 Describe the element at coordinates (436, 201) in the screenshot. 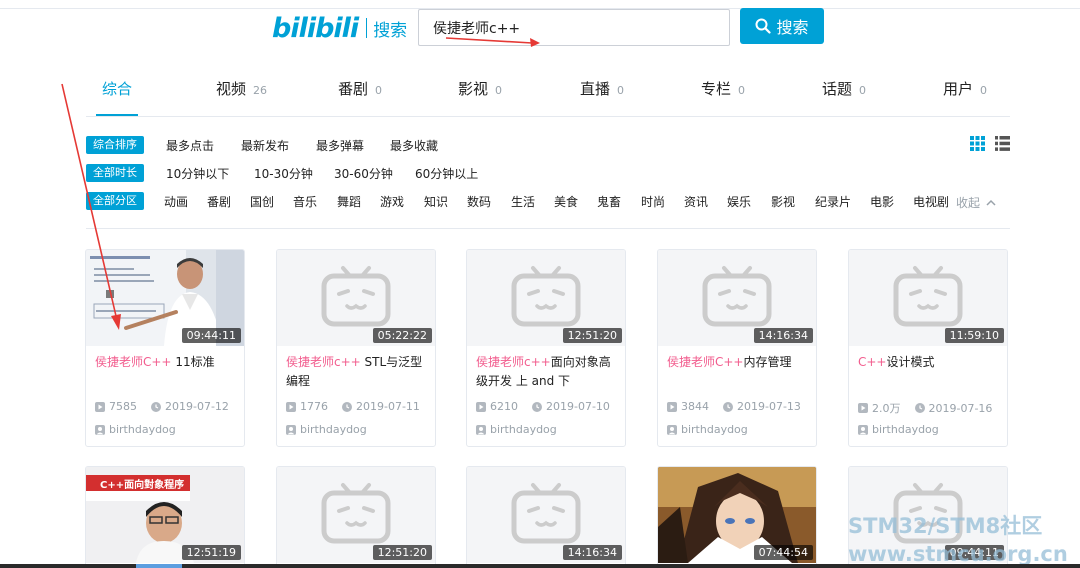

I see `zone-item: 知识` at that location.